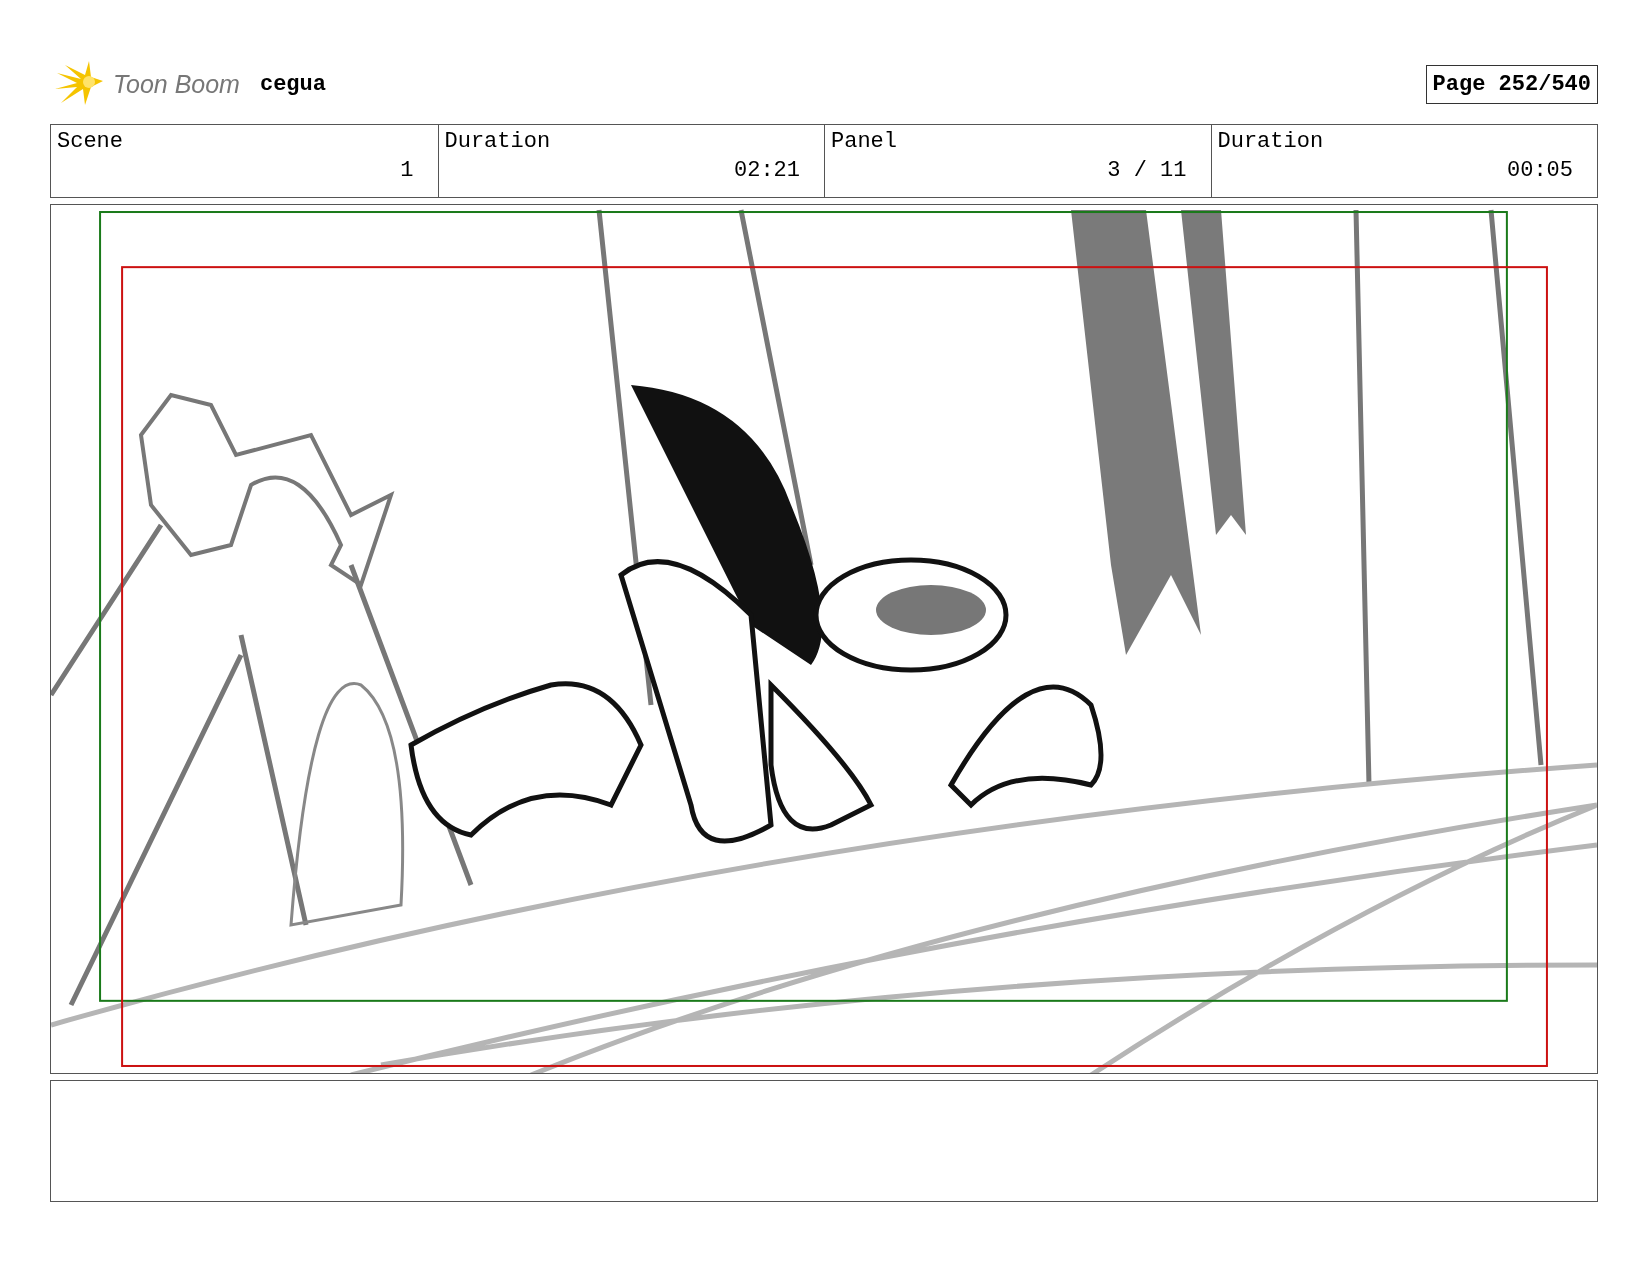 This screenshot has height=1275, width=1650. What do you see at coordinates (1540, 170) in the screenshot?
I see `field-value: 00:05` at bounding box center [1540, 170].